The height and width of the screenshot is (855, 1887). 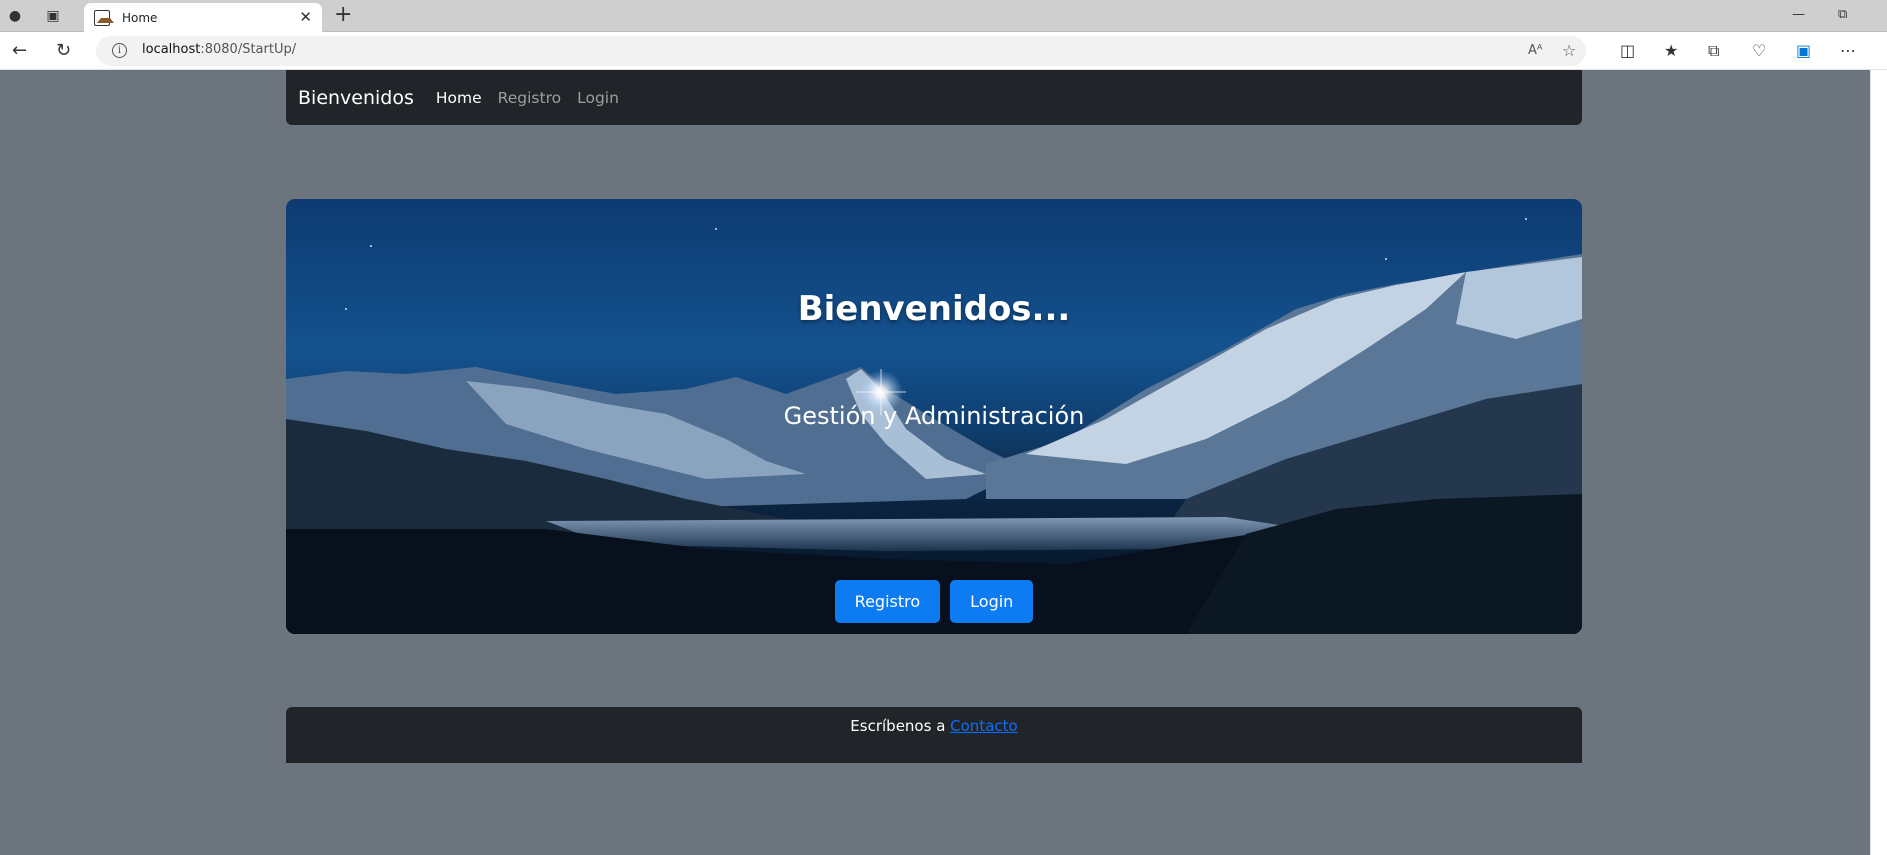 I want to click on nav-link-registro: Registro, so click(x=529, y=98).